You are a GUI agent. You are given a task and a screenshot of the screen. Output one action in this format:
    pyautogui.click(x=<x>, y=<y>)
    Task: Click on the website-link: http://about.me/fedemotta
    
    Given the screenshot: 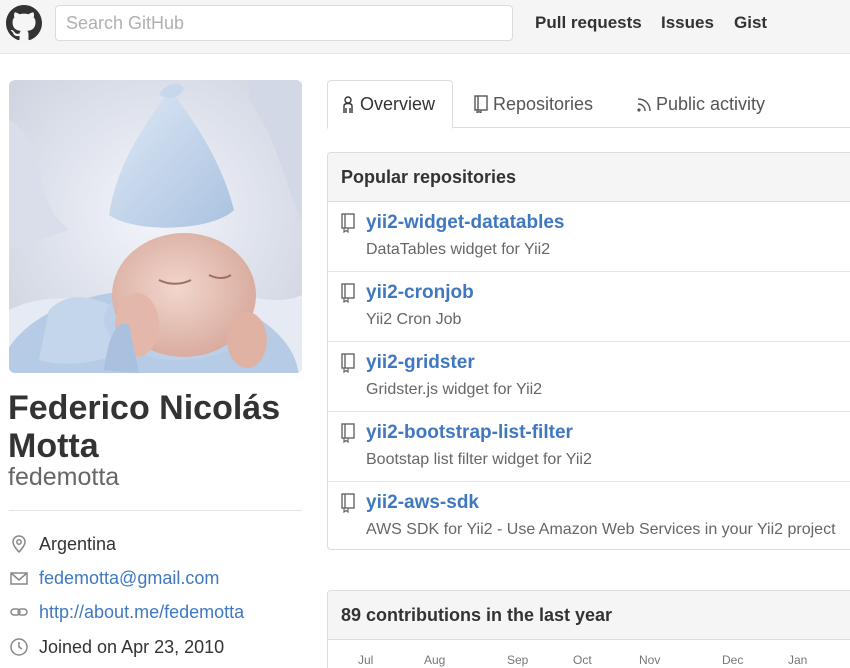 What is the action you would take?
    pyautogui.click(x=141, y=612)
    